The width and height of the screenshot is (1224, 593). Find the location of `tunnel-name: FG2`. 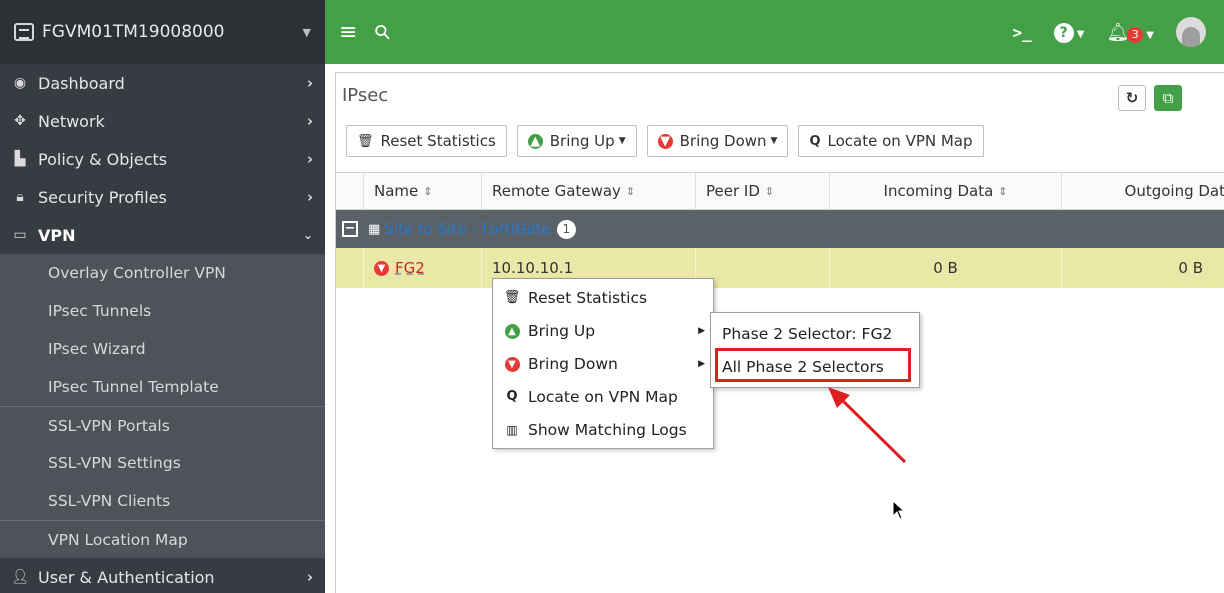

tunnel-name: FG2 is located at coordinates (410, 268).